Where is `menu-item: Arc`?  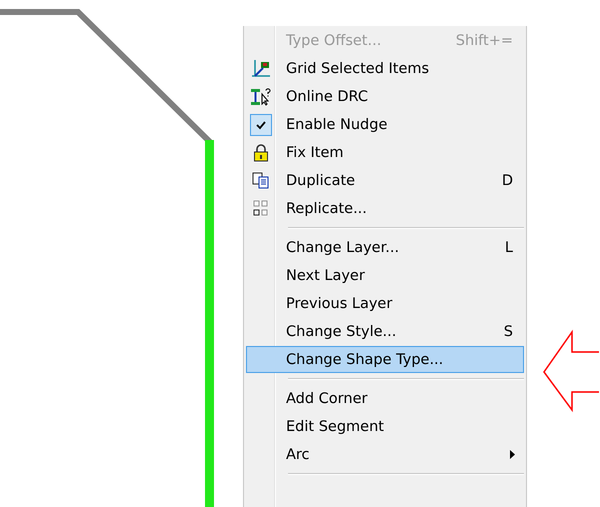
menu-item: Arc is located at coordinates (385, 454).